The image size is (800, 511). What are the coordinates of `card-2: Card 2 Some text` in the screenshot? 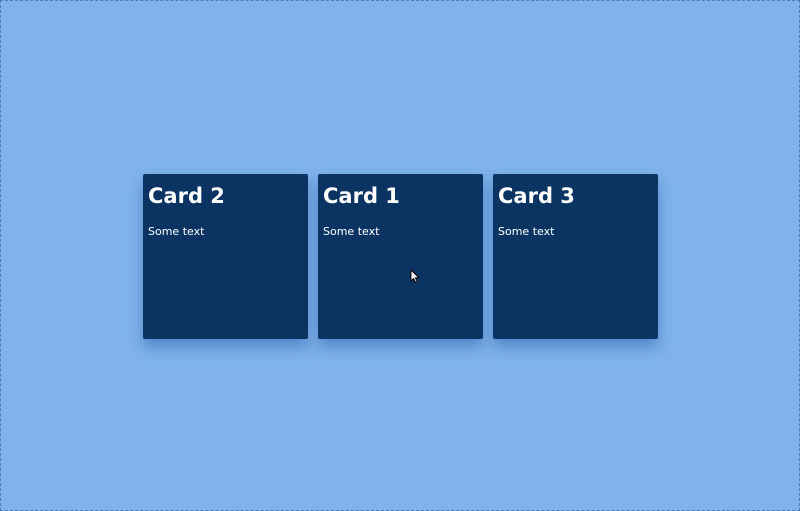 It's located at (225, 256).